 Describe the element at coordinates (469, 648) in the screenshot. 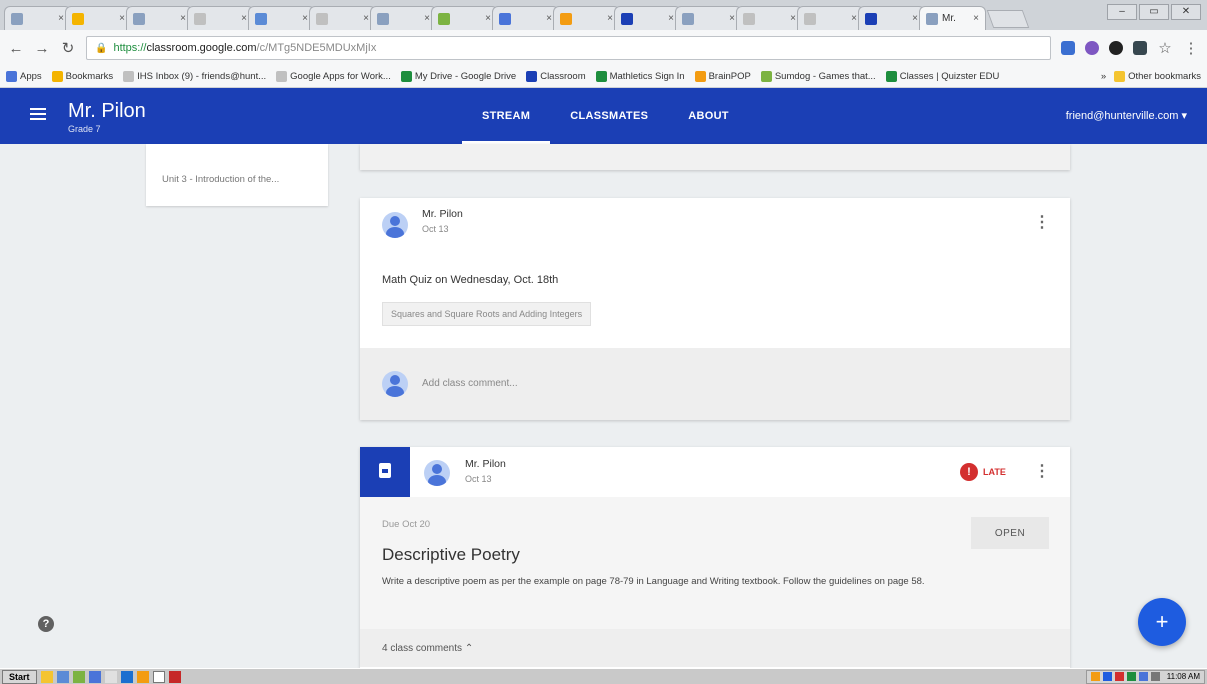

I see `expand-icon: ⌃` at that location.